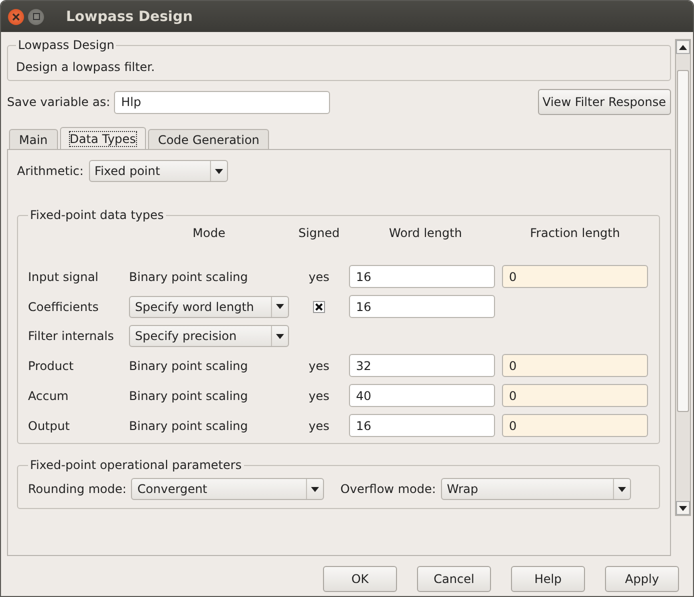  I want to click on column-header: Fraction length, so click(575, 233).